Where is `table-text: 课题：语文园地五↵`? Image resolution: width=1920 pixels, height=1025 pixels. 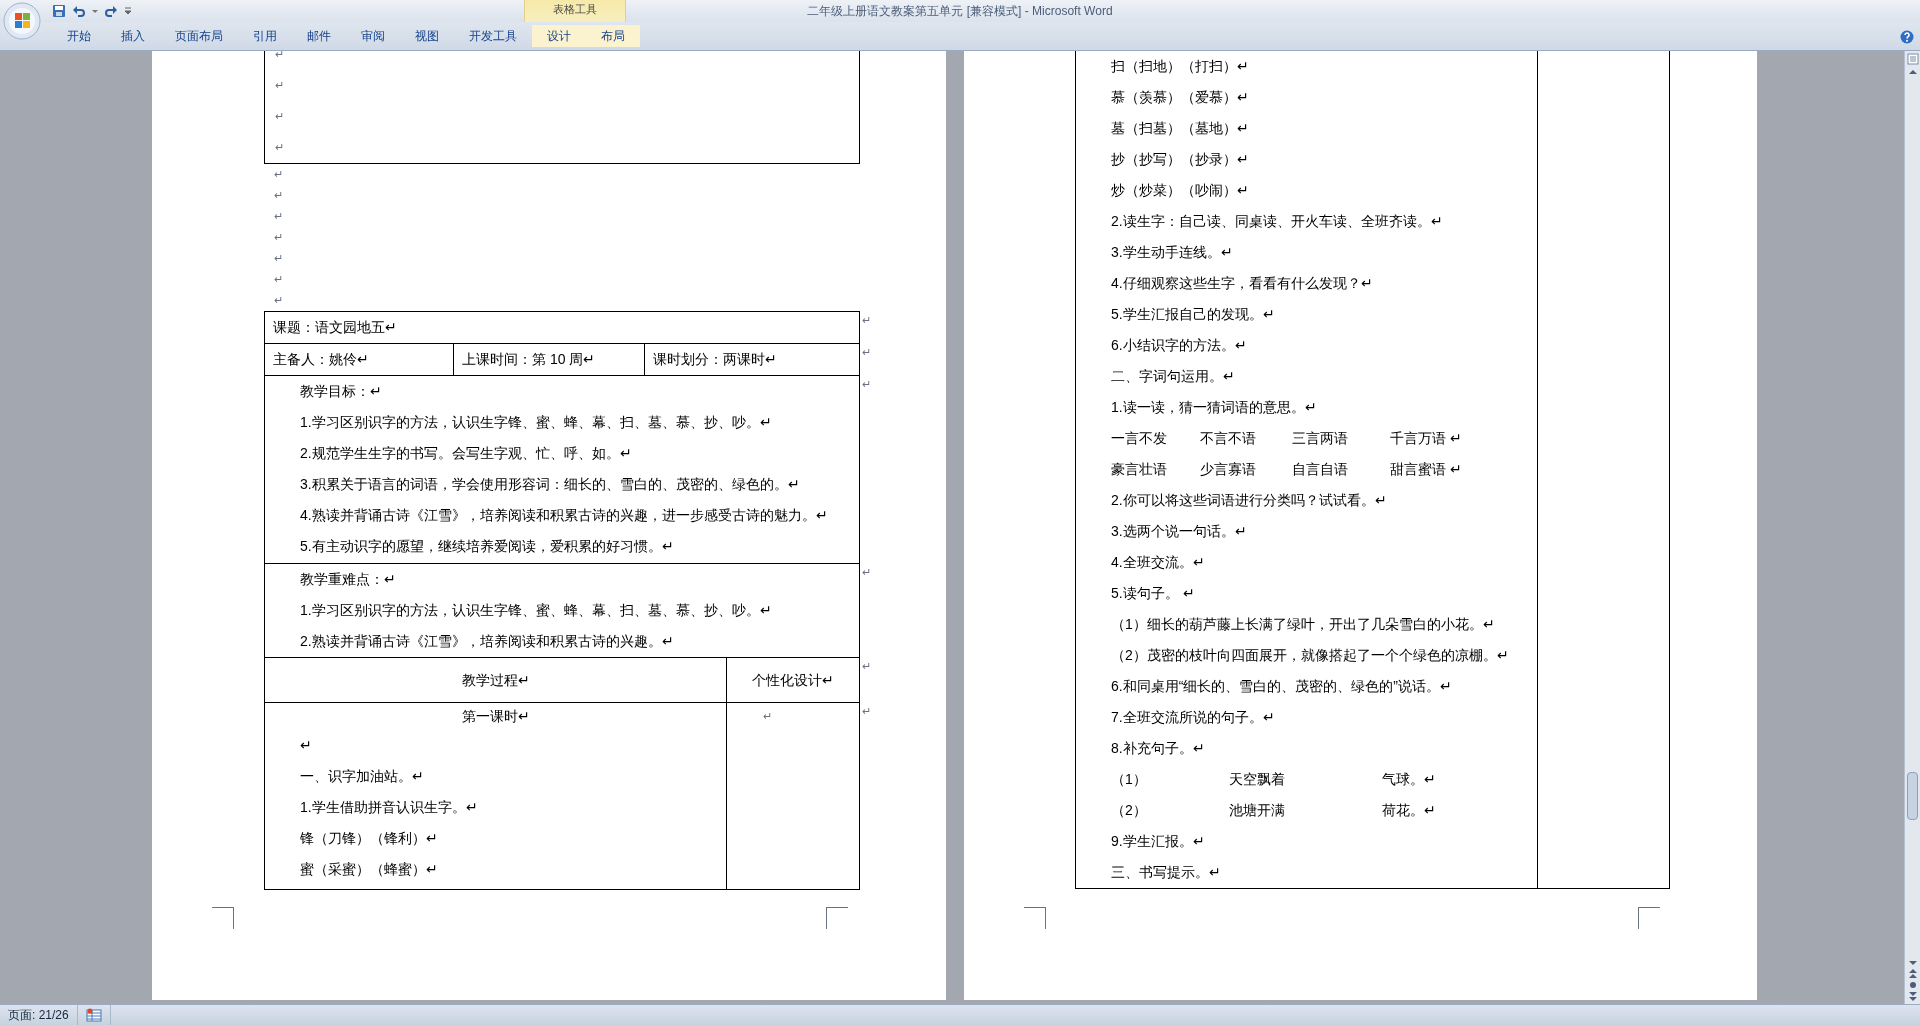
table-text: 课题：语文园地五↵ is located at coordinates (335, 327).